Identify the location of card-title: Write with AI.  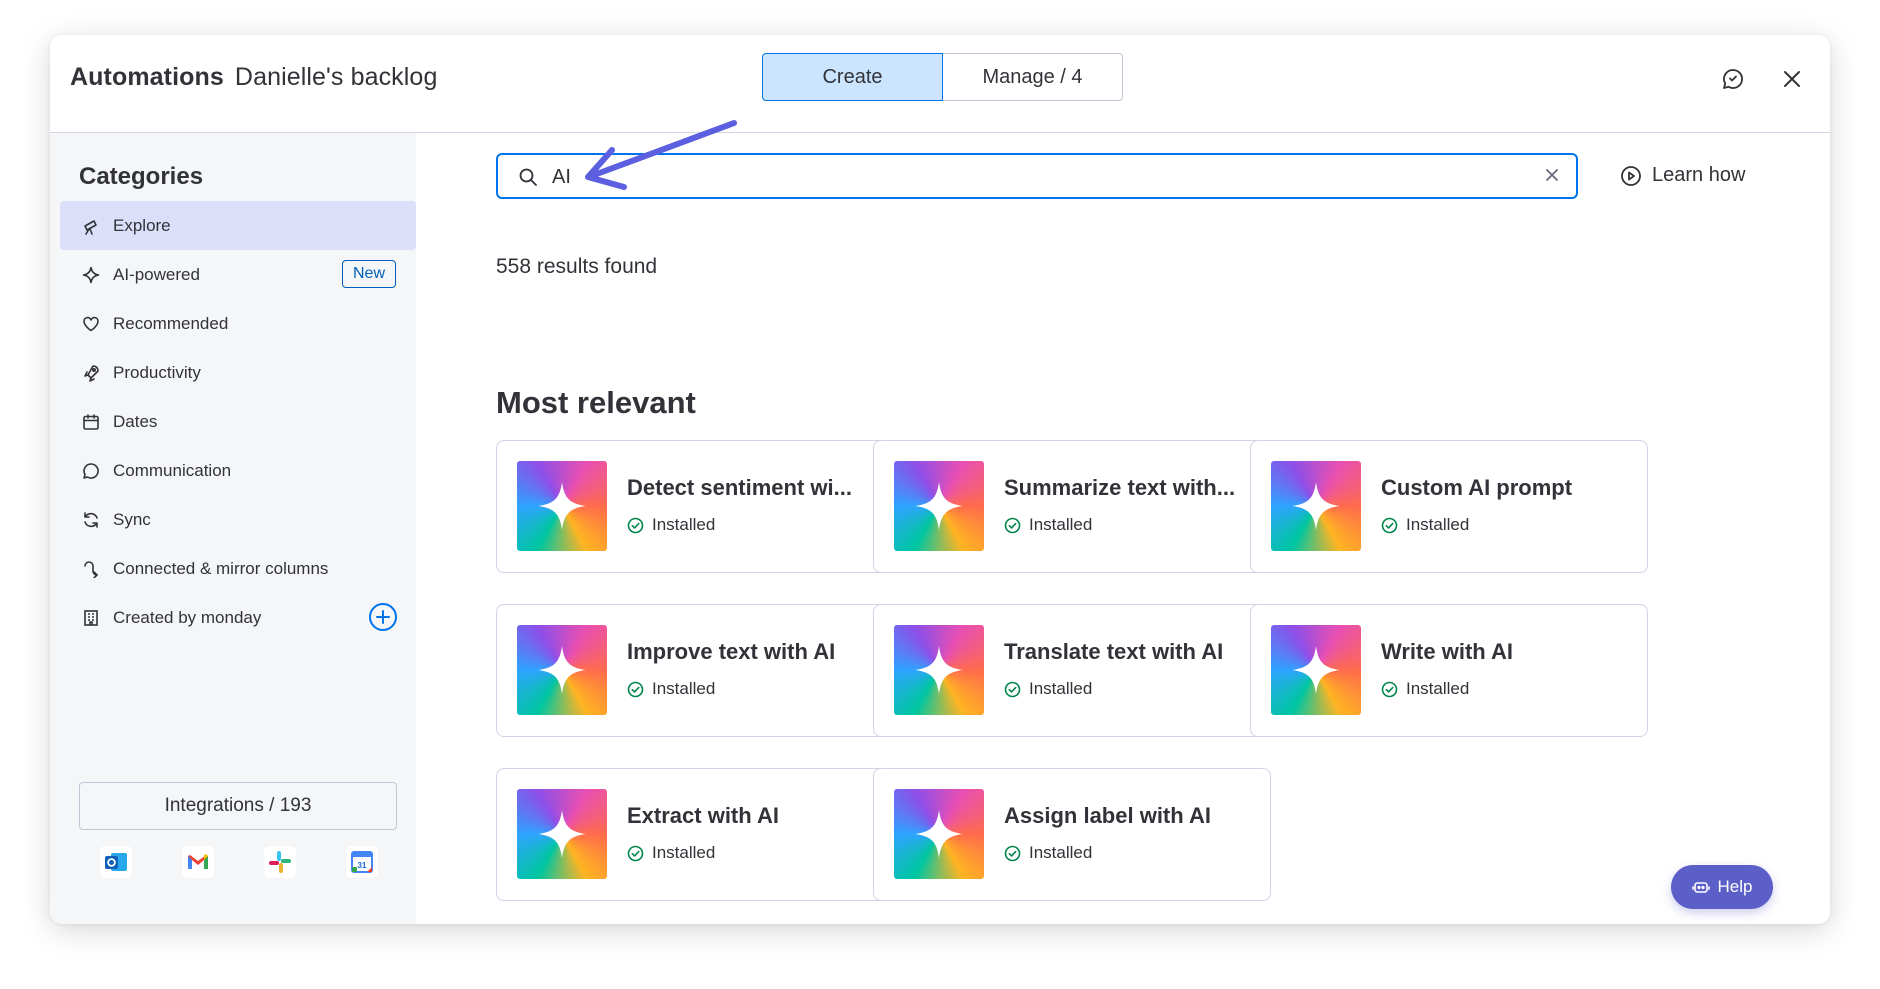
(1447, 651).